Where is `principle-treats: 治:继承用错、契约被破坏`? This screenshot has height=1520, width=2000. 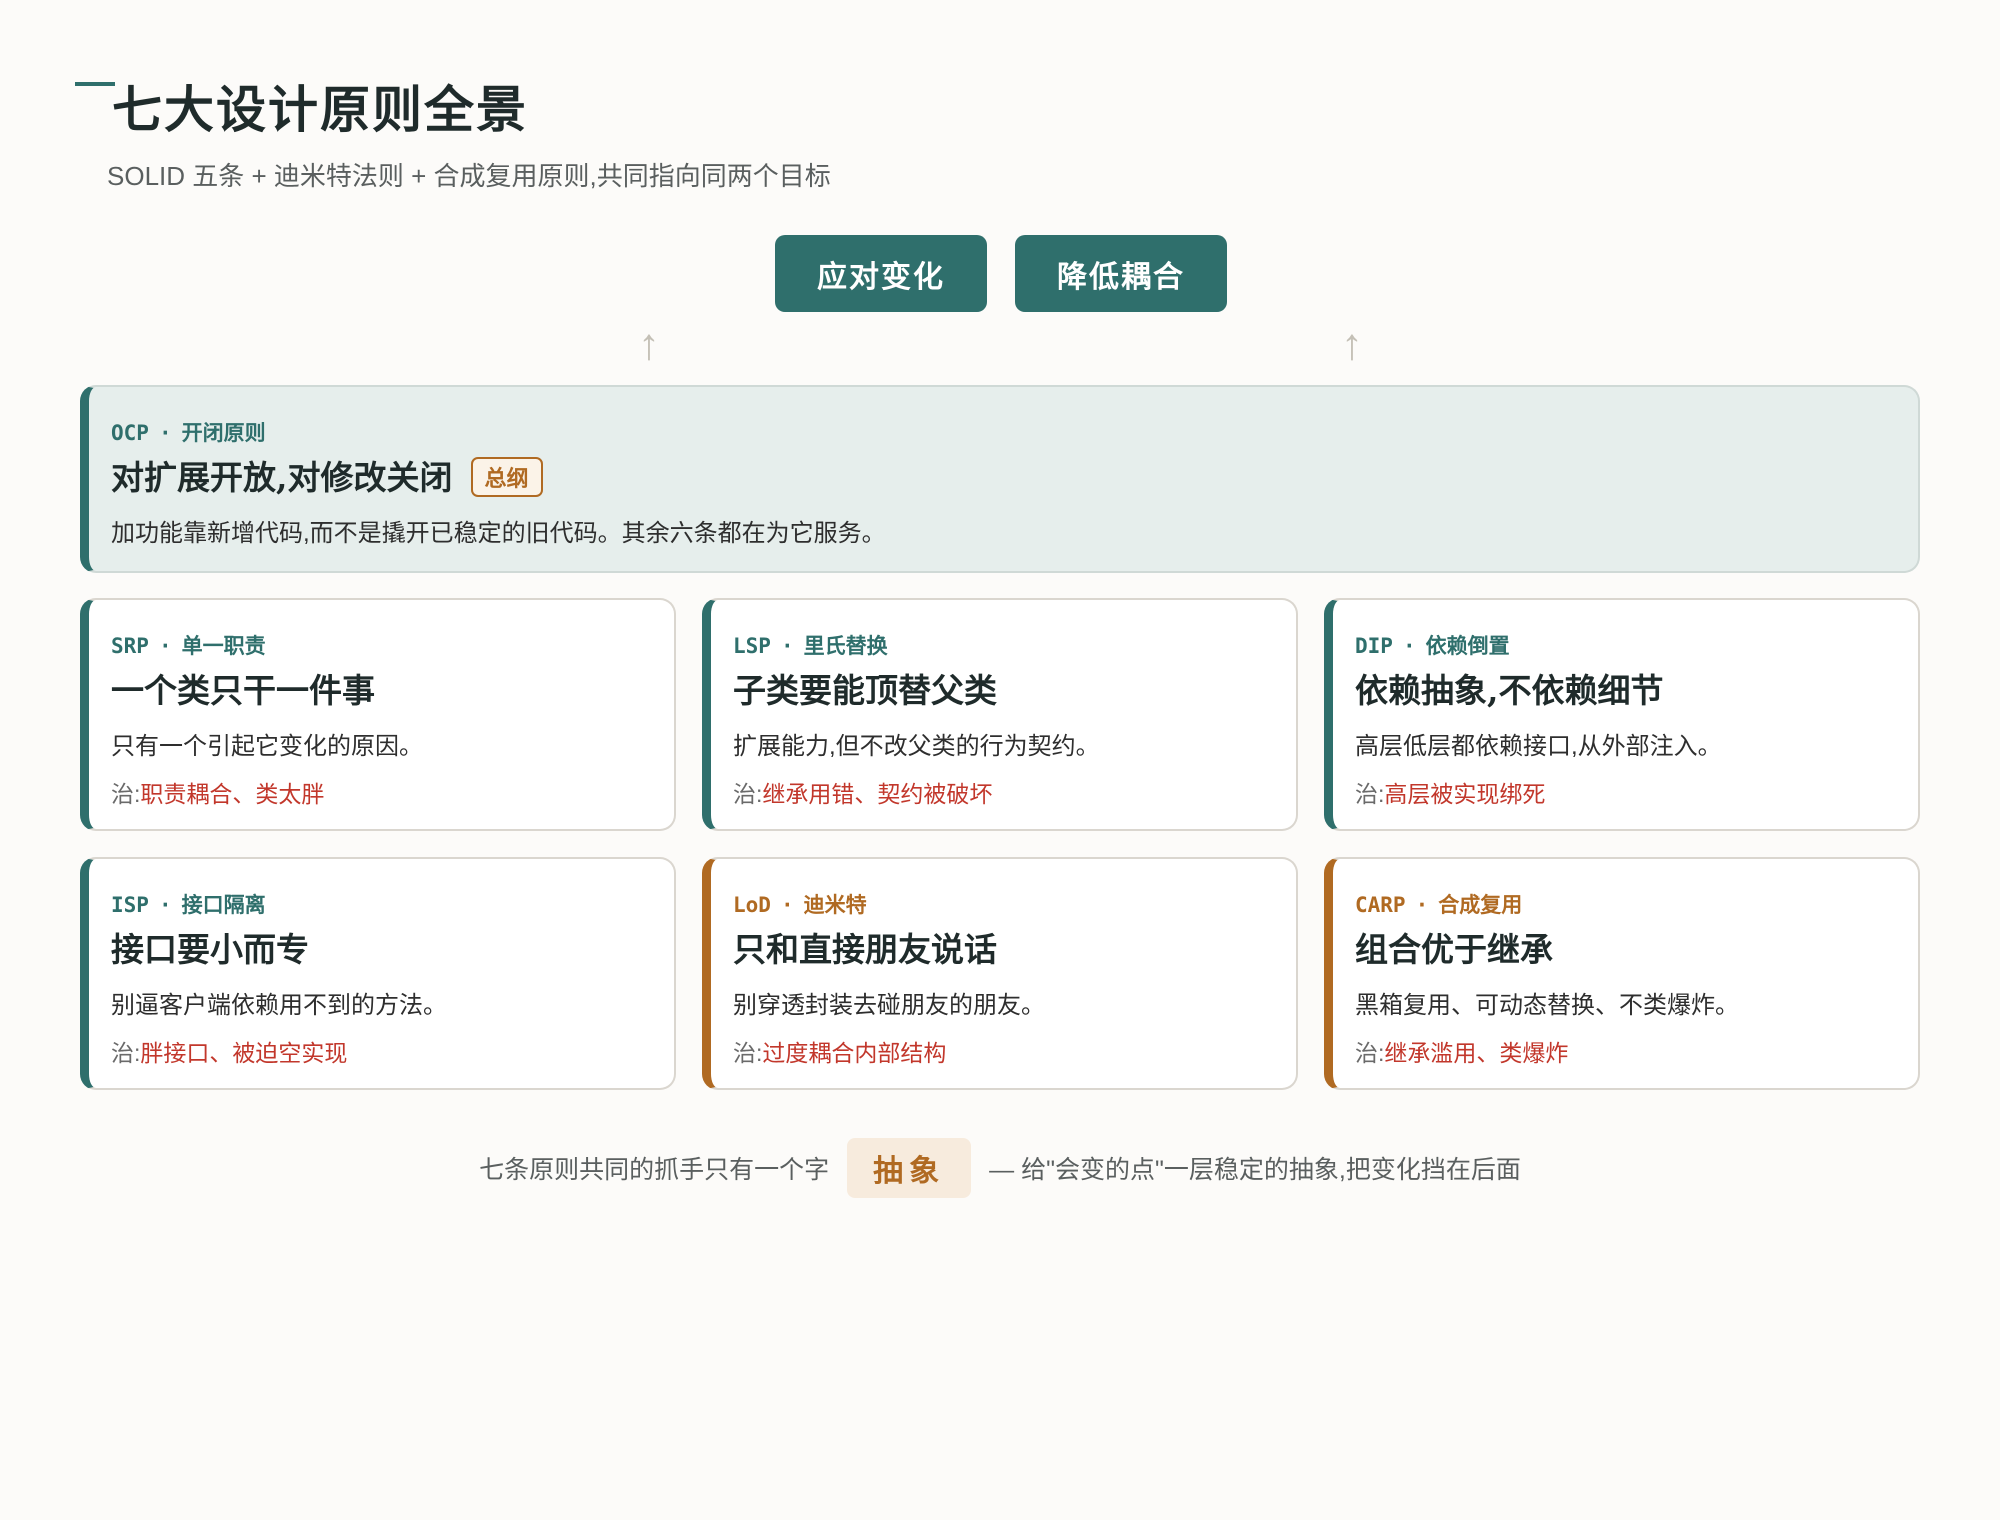
principle-treats: 治:继承用错、契约被破坏 is located at coordinates (862, 792).